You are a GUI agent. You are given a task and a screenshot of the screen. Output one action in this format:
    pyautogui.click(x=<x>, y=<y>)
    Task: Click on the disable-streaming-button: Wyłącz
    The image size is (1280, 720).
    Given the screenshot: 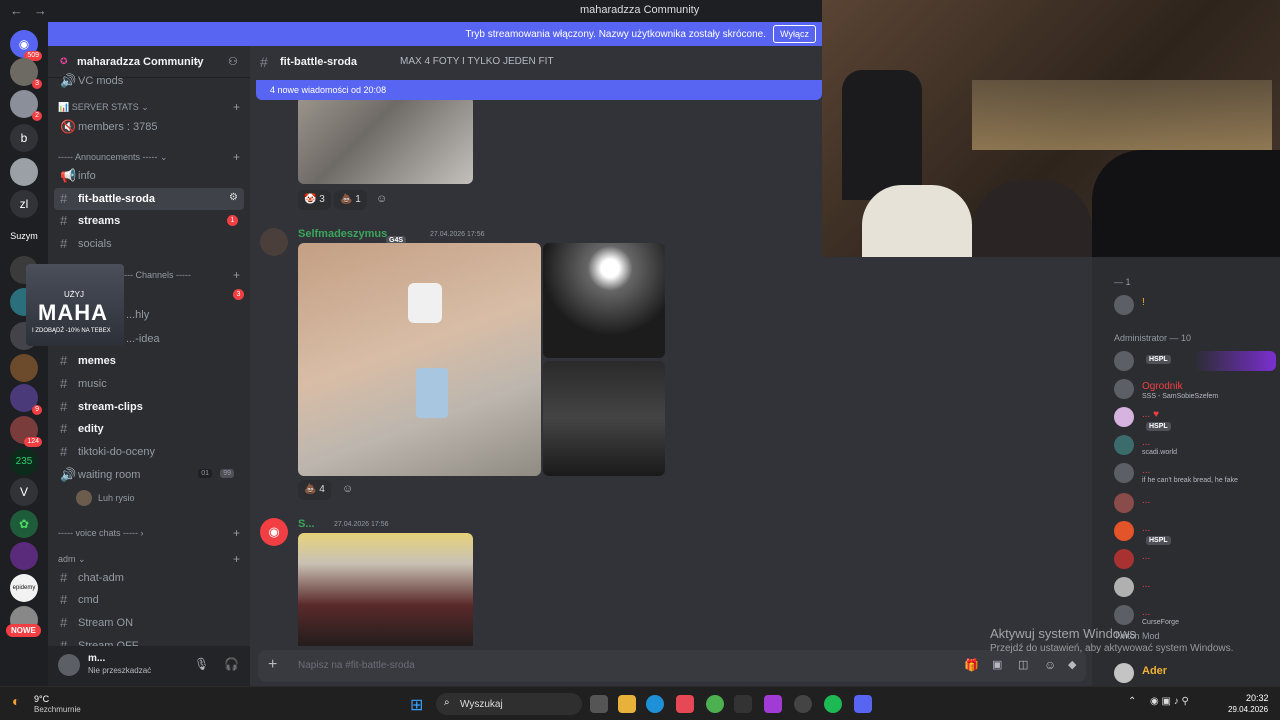 What is the action you would take?
    pyautogui.click(x=794, y=34)
    